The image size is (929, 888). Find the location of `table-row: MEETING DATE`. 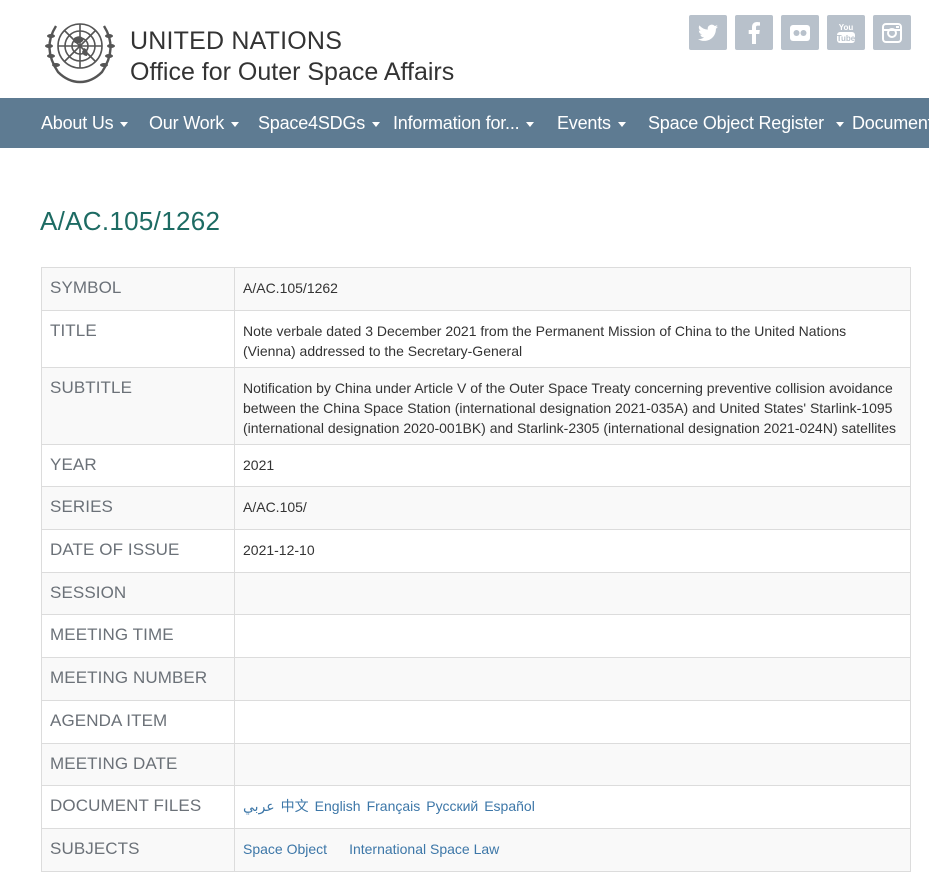

table-row: MEETING DATE is located at coordinates (476, 764).